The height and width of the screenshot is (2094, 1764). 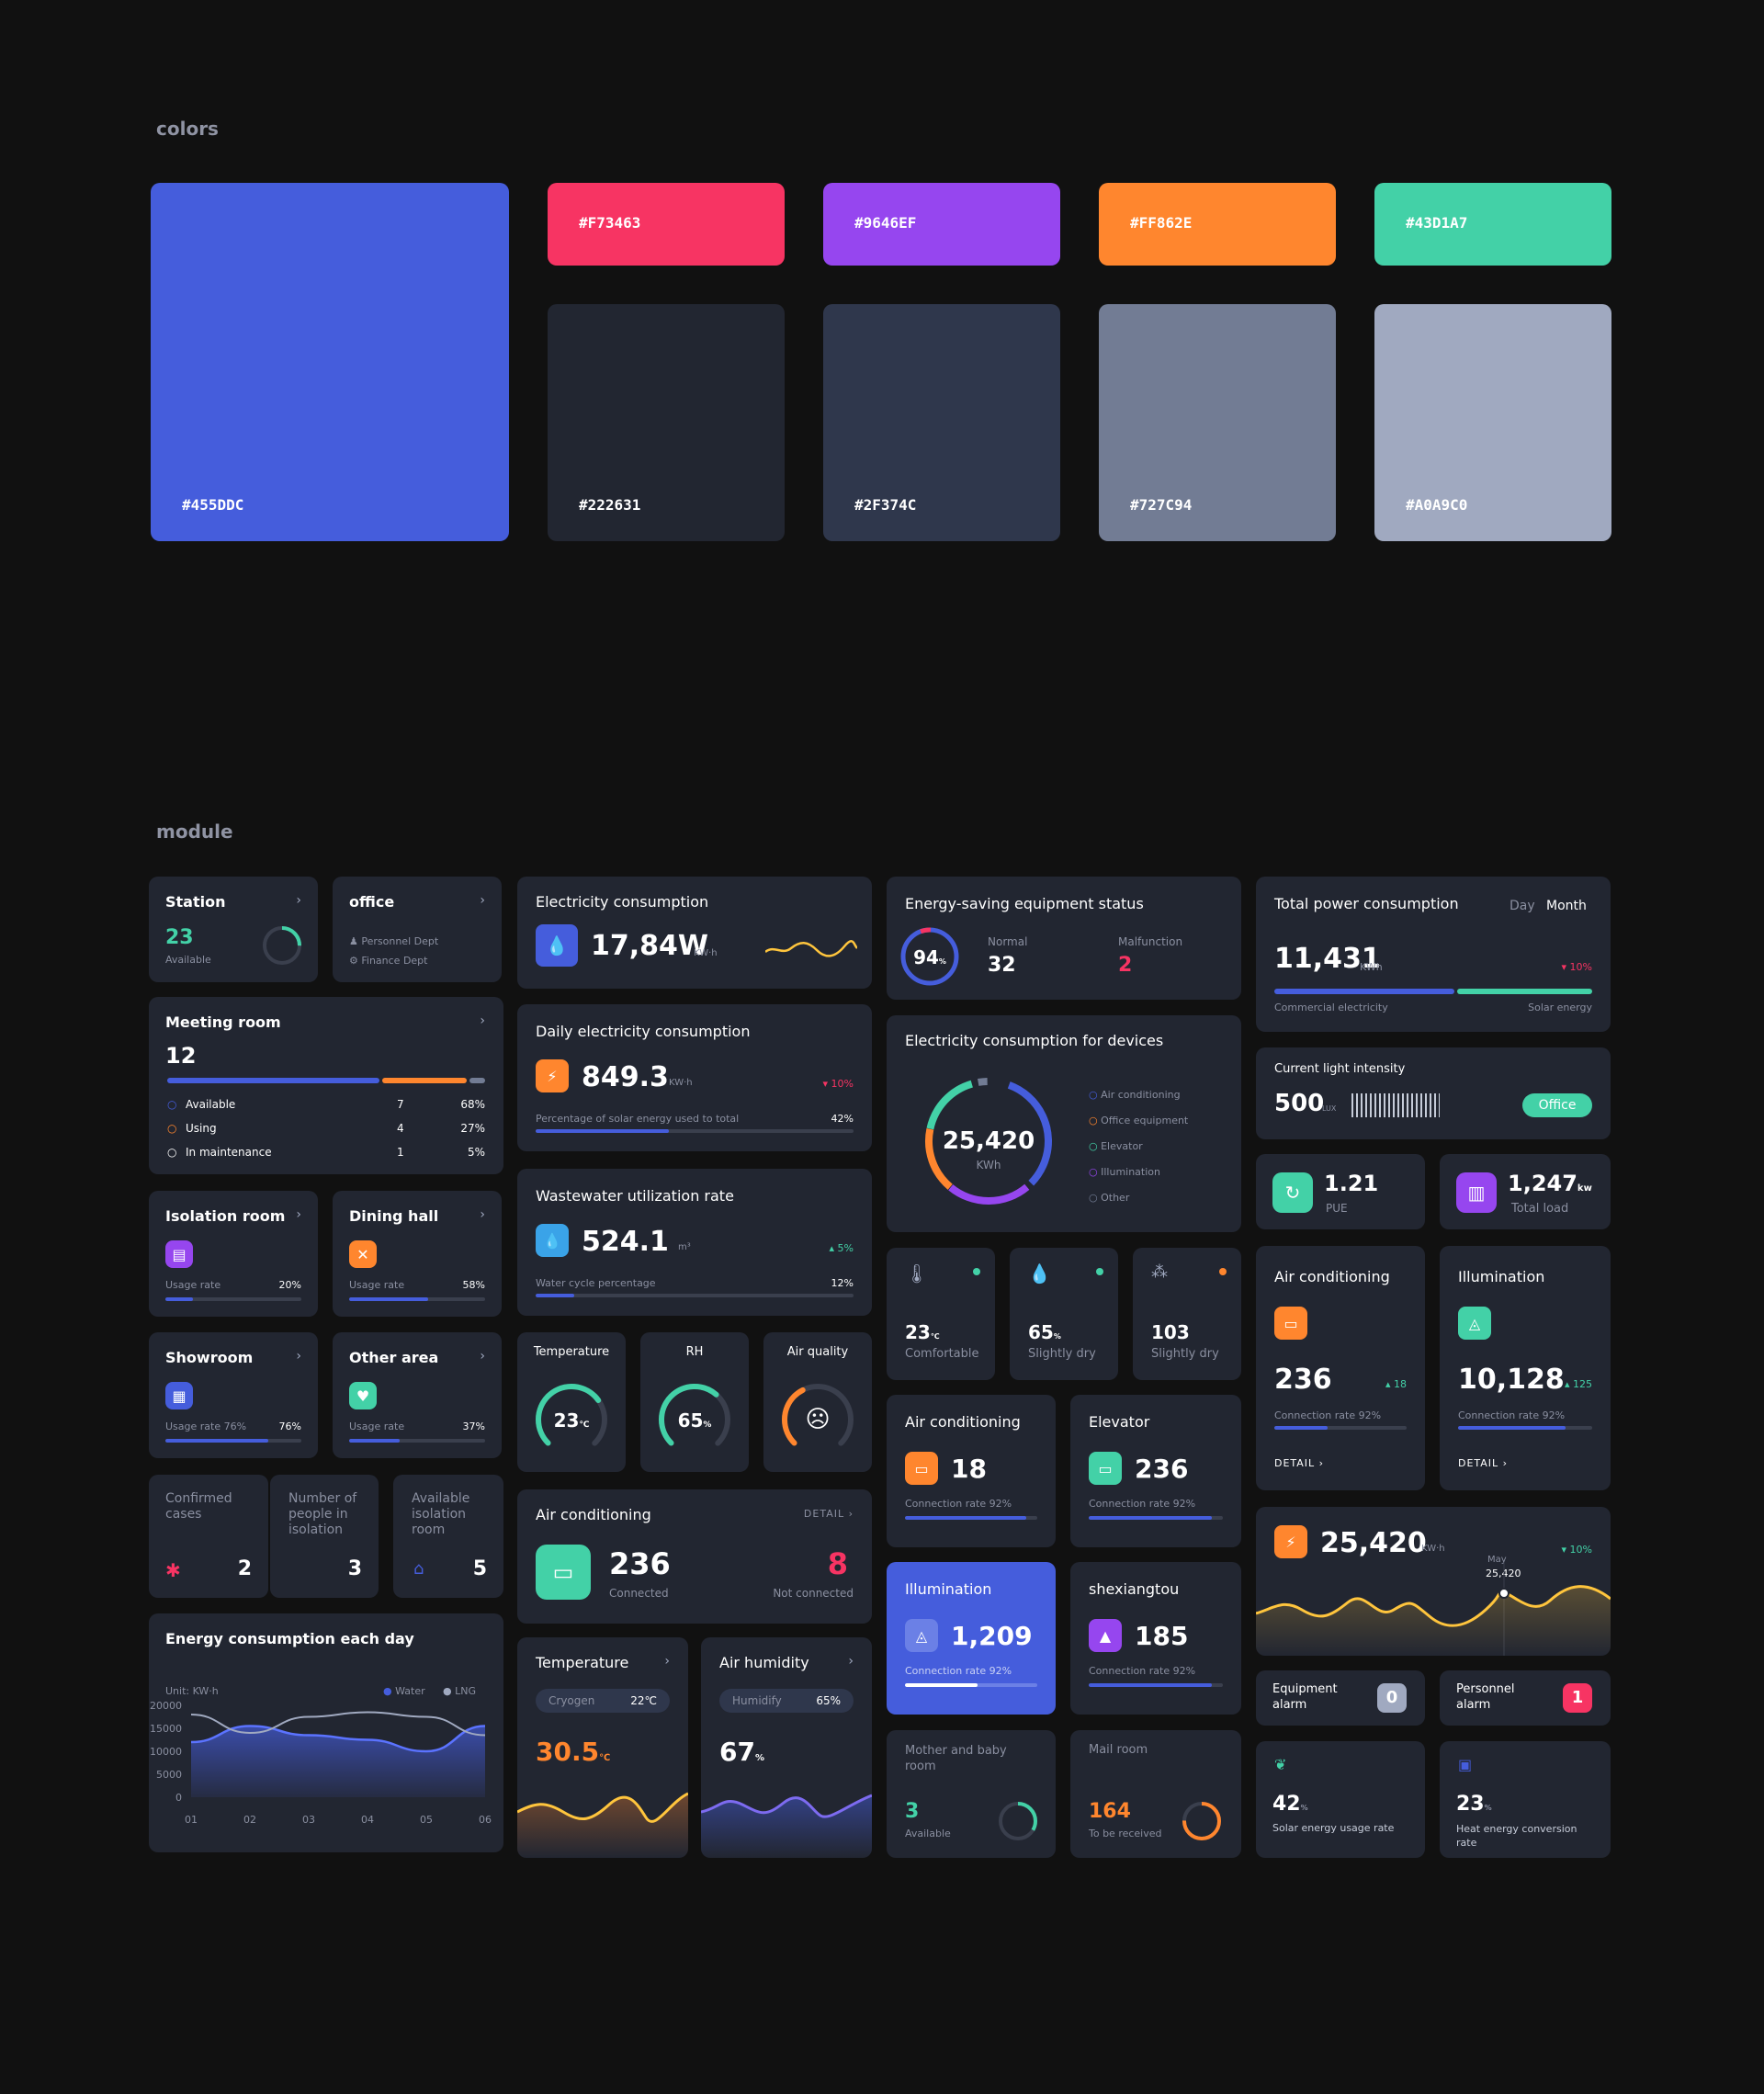 What do you see at coordinates (1511, 1380) in the screenshot?
I see `illum-big-value: 10,128` at bounding box center [1511, 1380].